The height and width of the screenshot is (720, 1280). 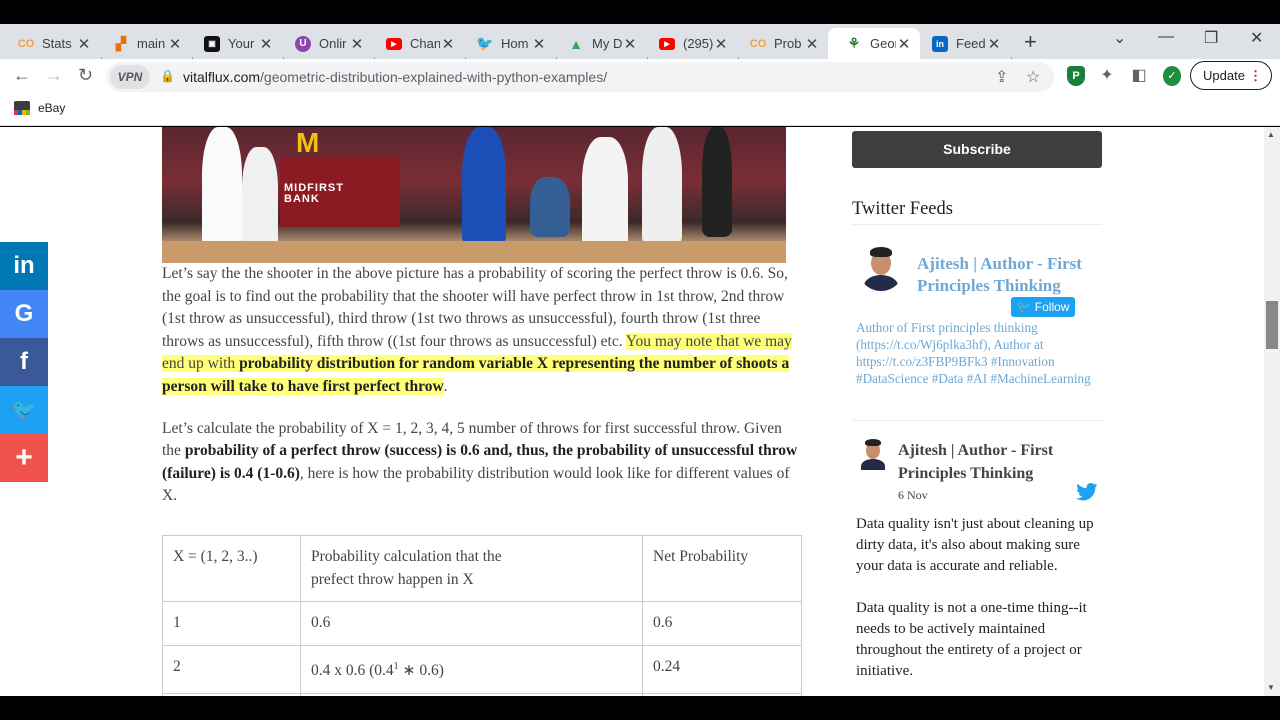 I want to click on tab-prob: CO Prob ✕, so click(x=780, y=43).